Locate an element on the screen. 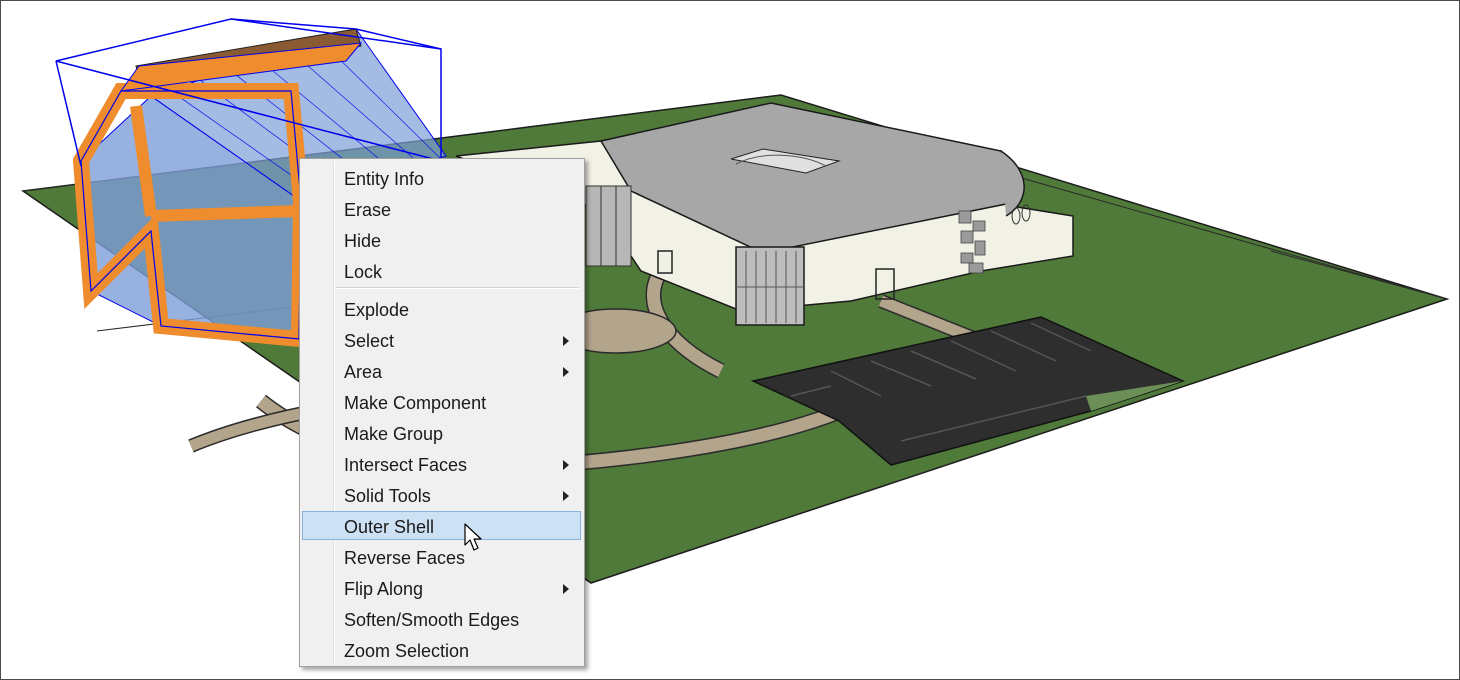 Image resolution: width=1460 pixels, height=680 pixels. menu-separator is located at coordinates (457, 288).